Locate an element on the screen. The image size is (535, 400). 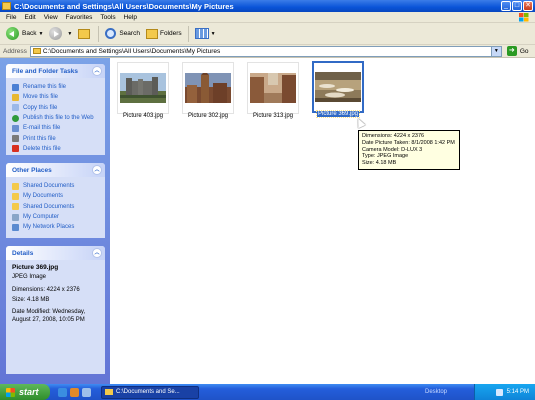
forward-button: ▼ is located at coordinates (60, 34).